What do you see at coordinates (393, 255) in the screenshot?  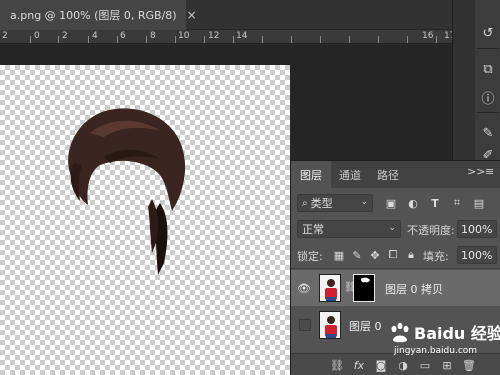 I see `lock-artboard-icon: ⧠` at bounding box center [393, 255].